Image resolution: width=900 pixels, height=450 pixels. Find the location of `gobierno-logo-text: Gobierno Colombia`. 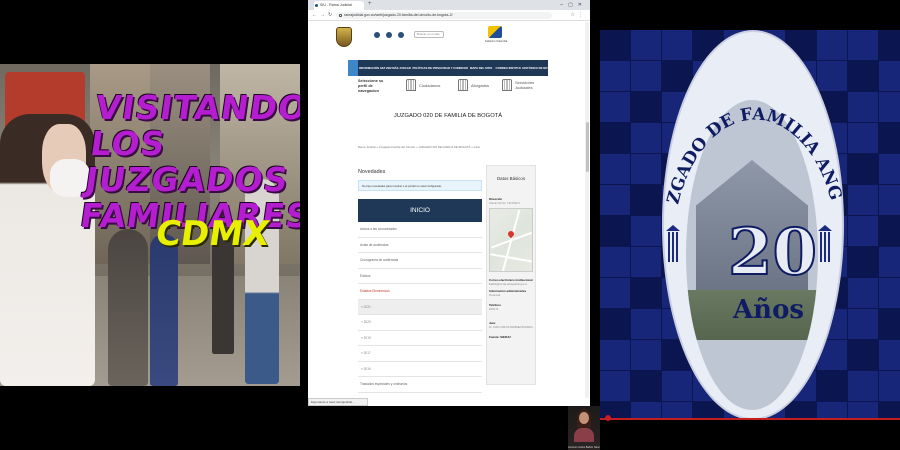

gobierno-logo-text: Gobierno Colombia is located at coordinates (496, 41).